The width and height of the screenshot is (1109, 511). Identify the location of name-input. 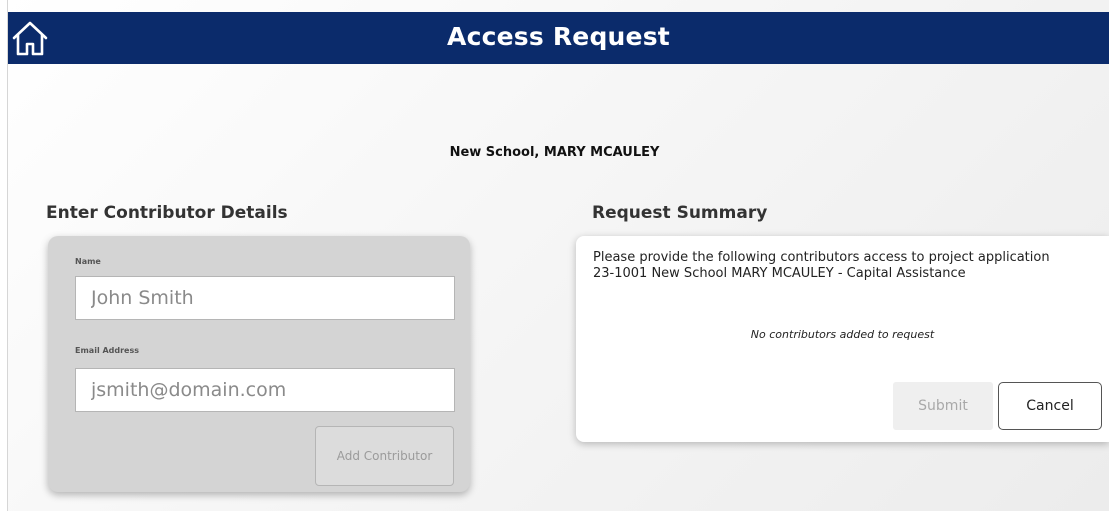
(265, 298).